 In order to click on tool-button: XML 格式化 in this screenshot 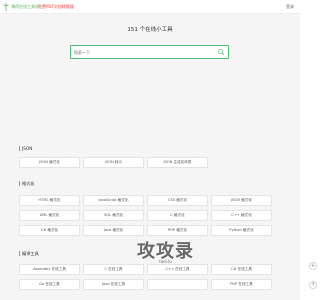, I will do `click(49, 215)`.